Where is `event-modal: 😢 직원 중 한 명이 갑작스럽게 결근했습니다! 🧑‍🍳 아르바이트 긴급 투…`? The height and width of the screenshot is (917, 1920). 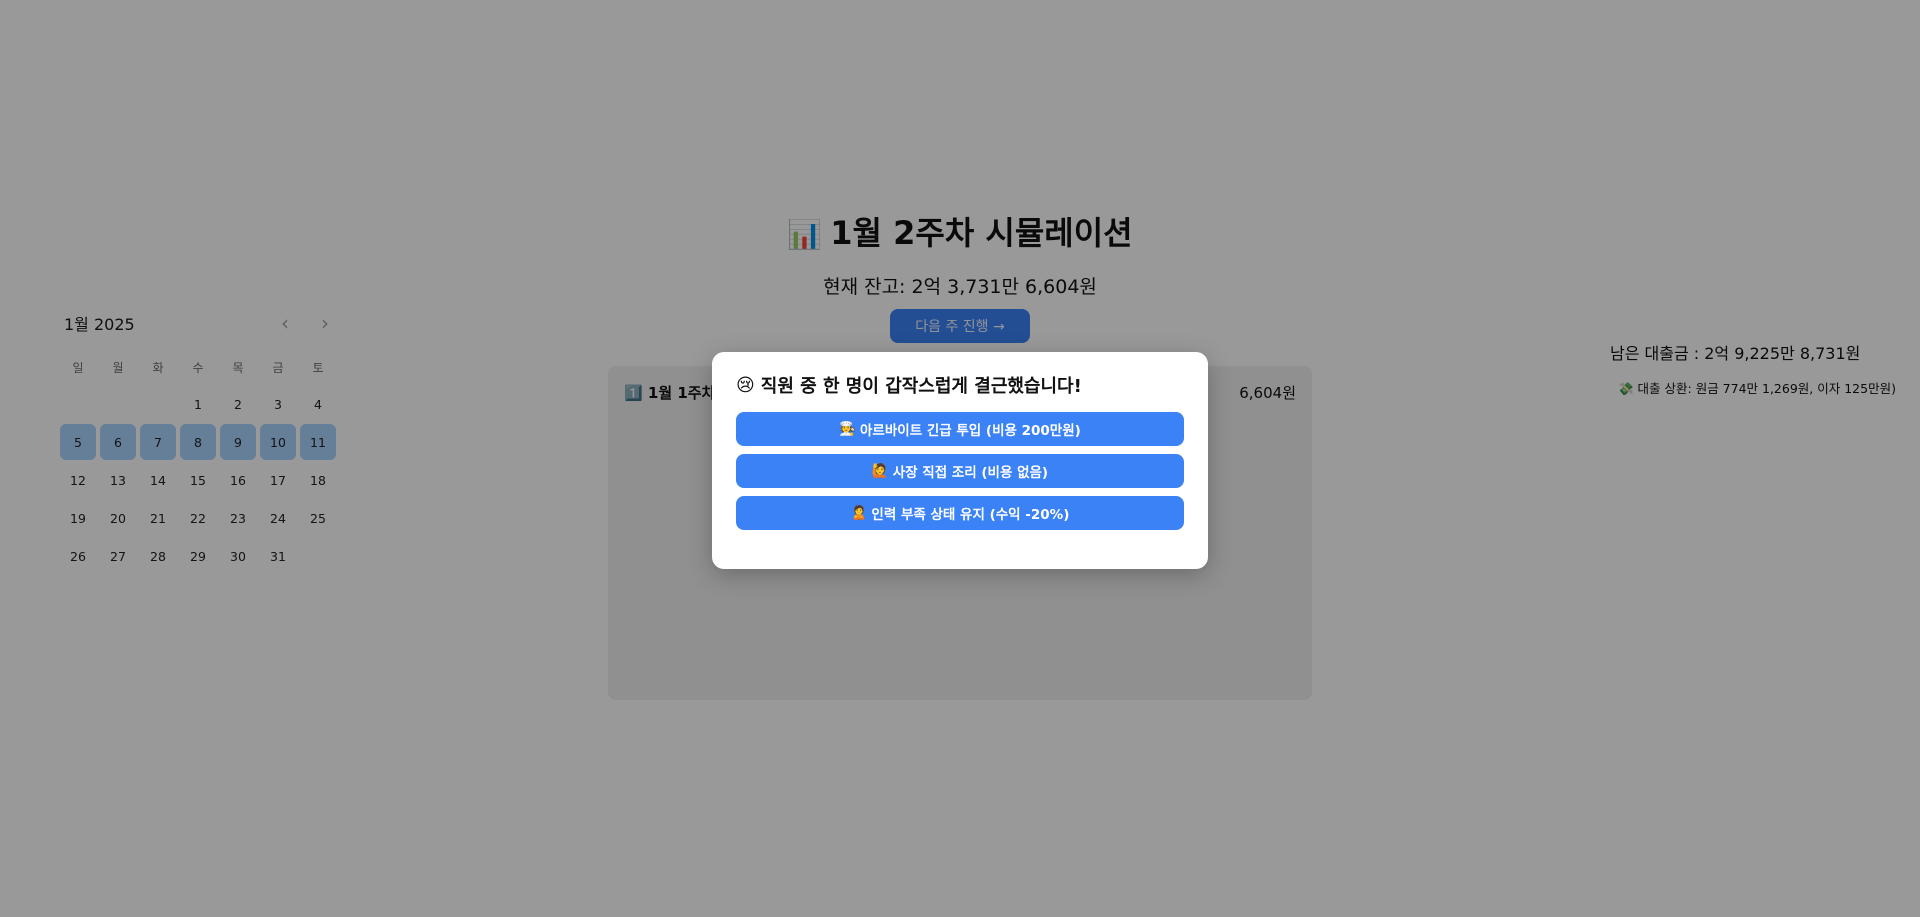
event-modal: 😢 직원 중 한 명이 갑작스럽게 결근했습니다! 🧑‍🍳 아르바이트 긴급 투… is located at coordinates (960, 460).